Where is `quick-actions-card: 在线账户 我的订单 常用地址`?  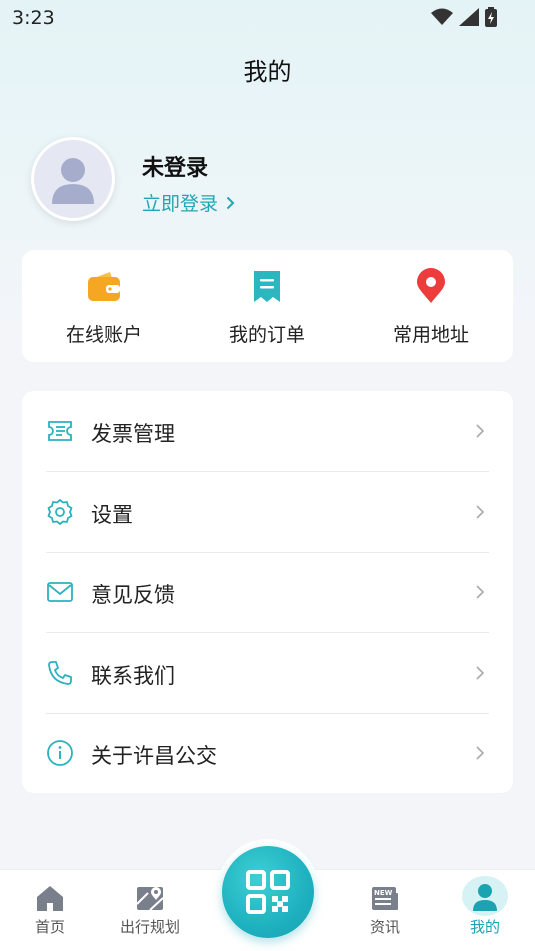
quick-actions-card: 在线账户 我的订单 常用地址 is located at coordinates (267, 306).